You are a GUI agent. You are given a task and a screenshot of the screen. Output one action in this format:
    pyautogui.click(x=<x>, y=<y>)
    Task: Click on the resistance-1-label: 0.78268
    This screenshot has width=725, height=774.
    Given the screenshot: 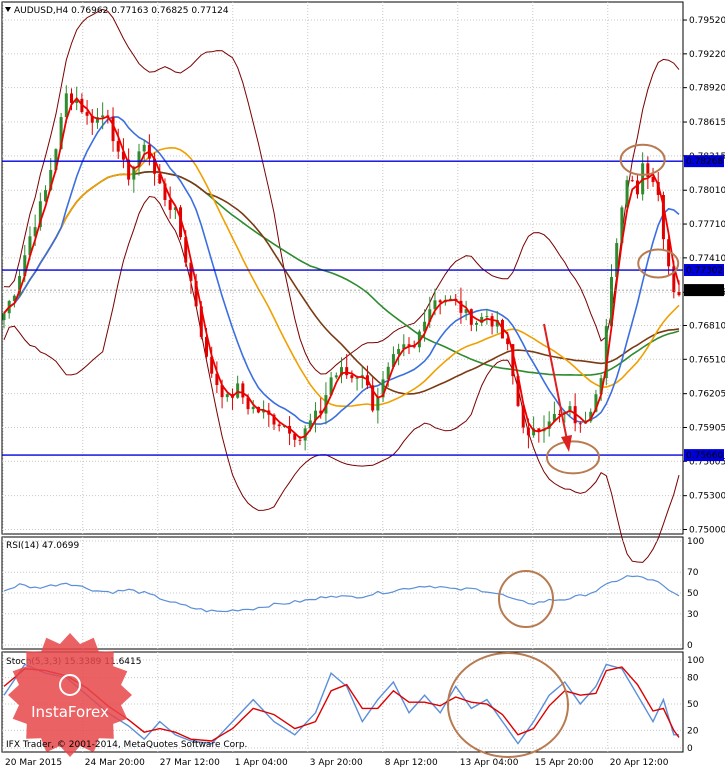 What is the action you would take?
    pyautogui.click(x=704, y=162)
    